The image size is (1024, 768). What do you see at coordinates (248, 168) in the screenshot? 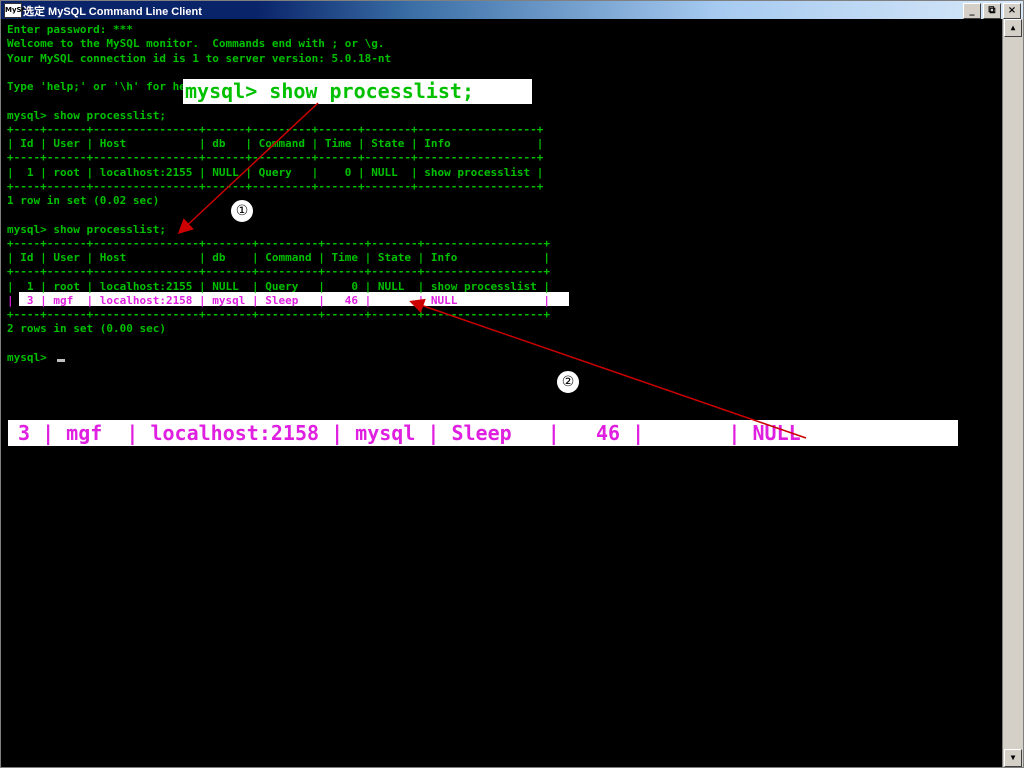
I see `arrow-to-second-command` at bounding box center [248, 168].